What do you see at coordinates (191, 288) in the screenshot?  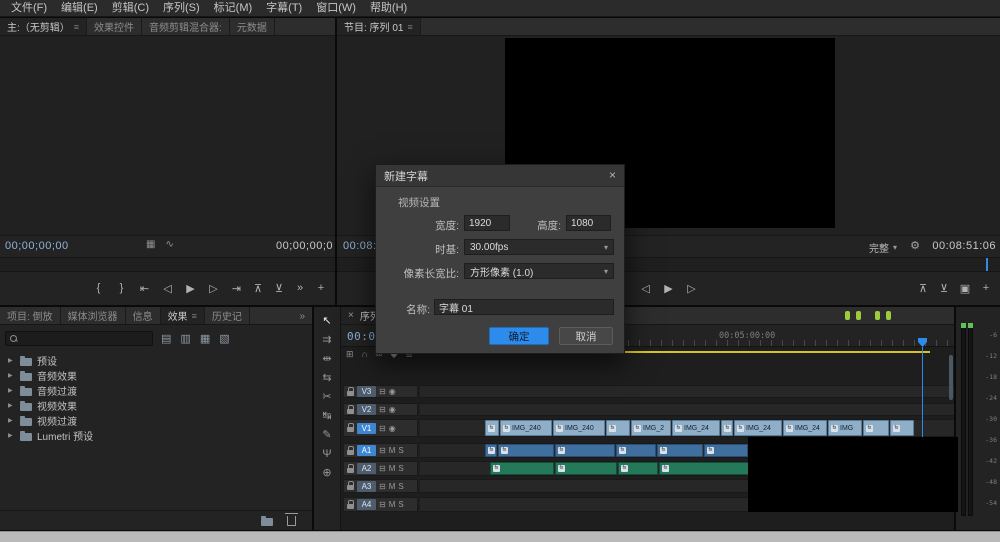 I see `play-button: ▶` at bounding box center [191, 288].